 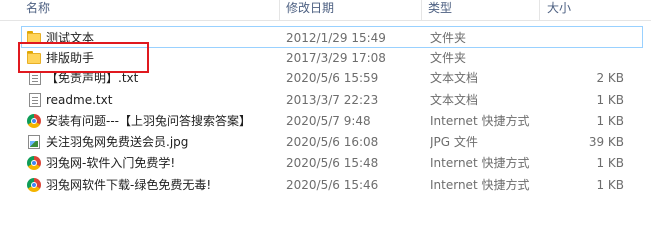 I want to click on file-row-text: readme.txt 2013/3/7 22:23 文本文档 1 KB, so click(x=325, y=100).